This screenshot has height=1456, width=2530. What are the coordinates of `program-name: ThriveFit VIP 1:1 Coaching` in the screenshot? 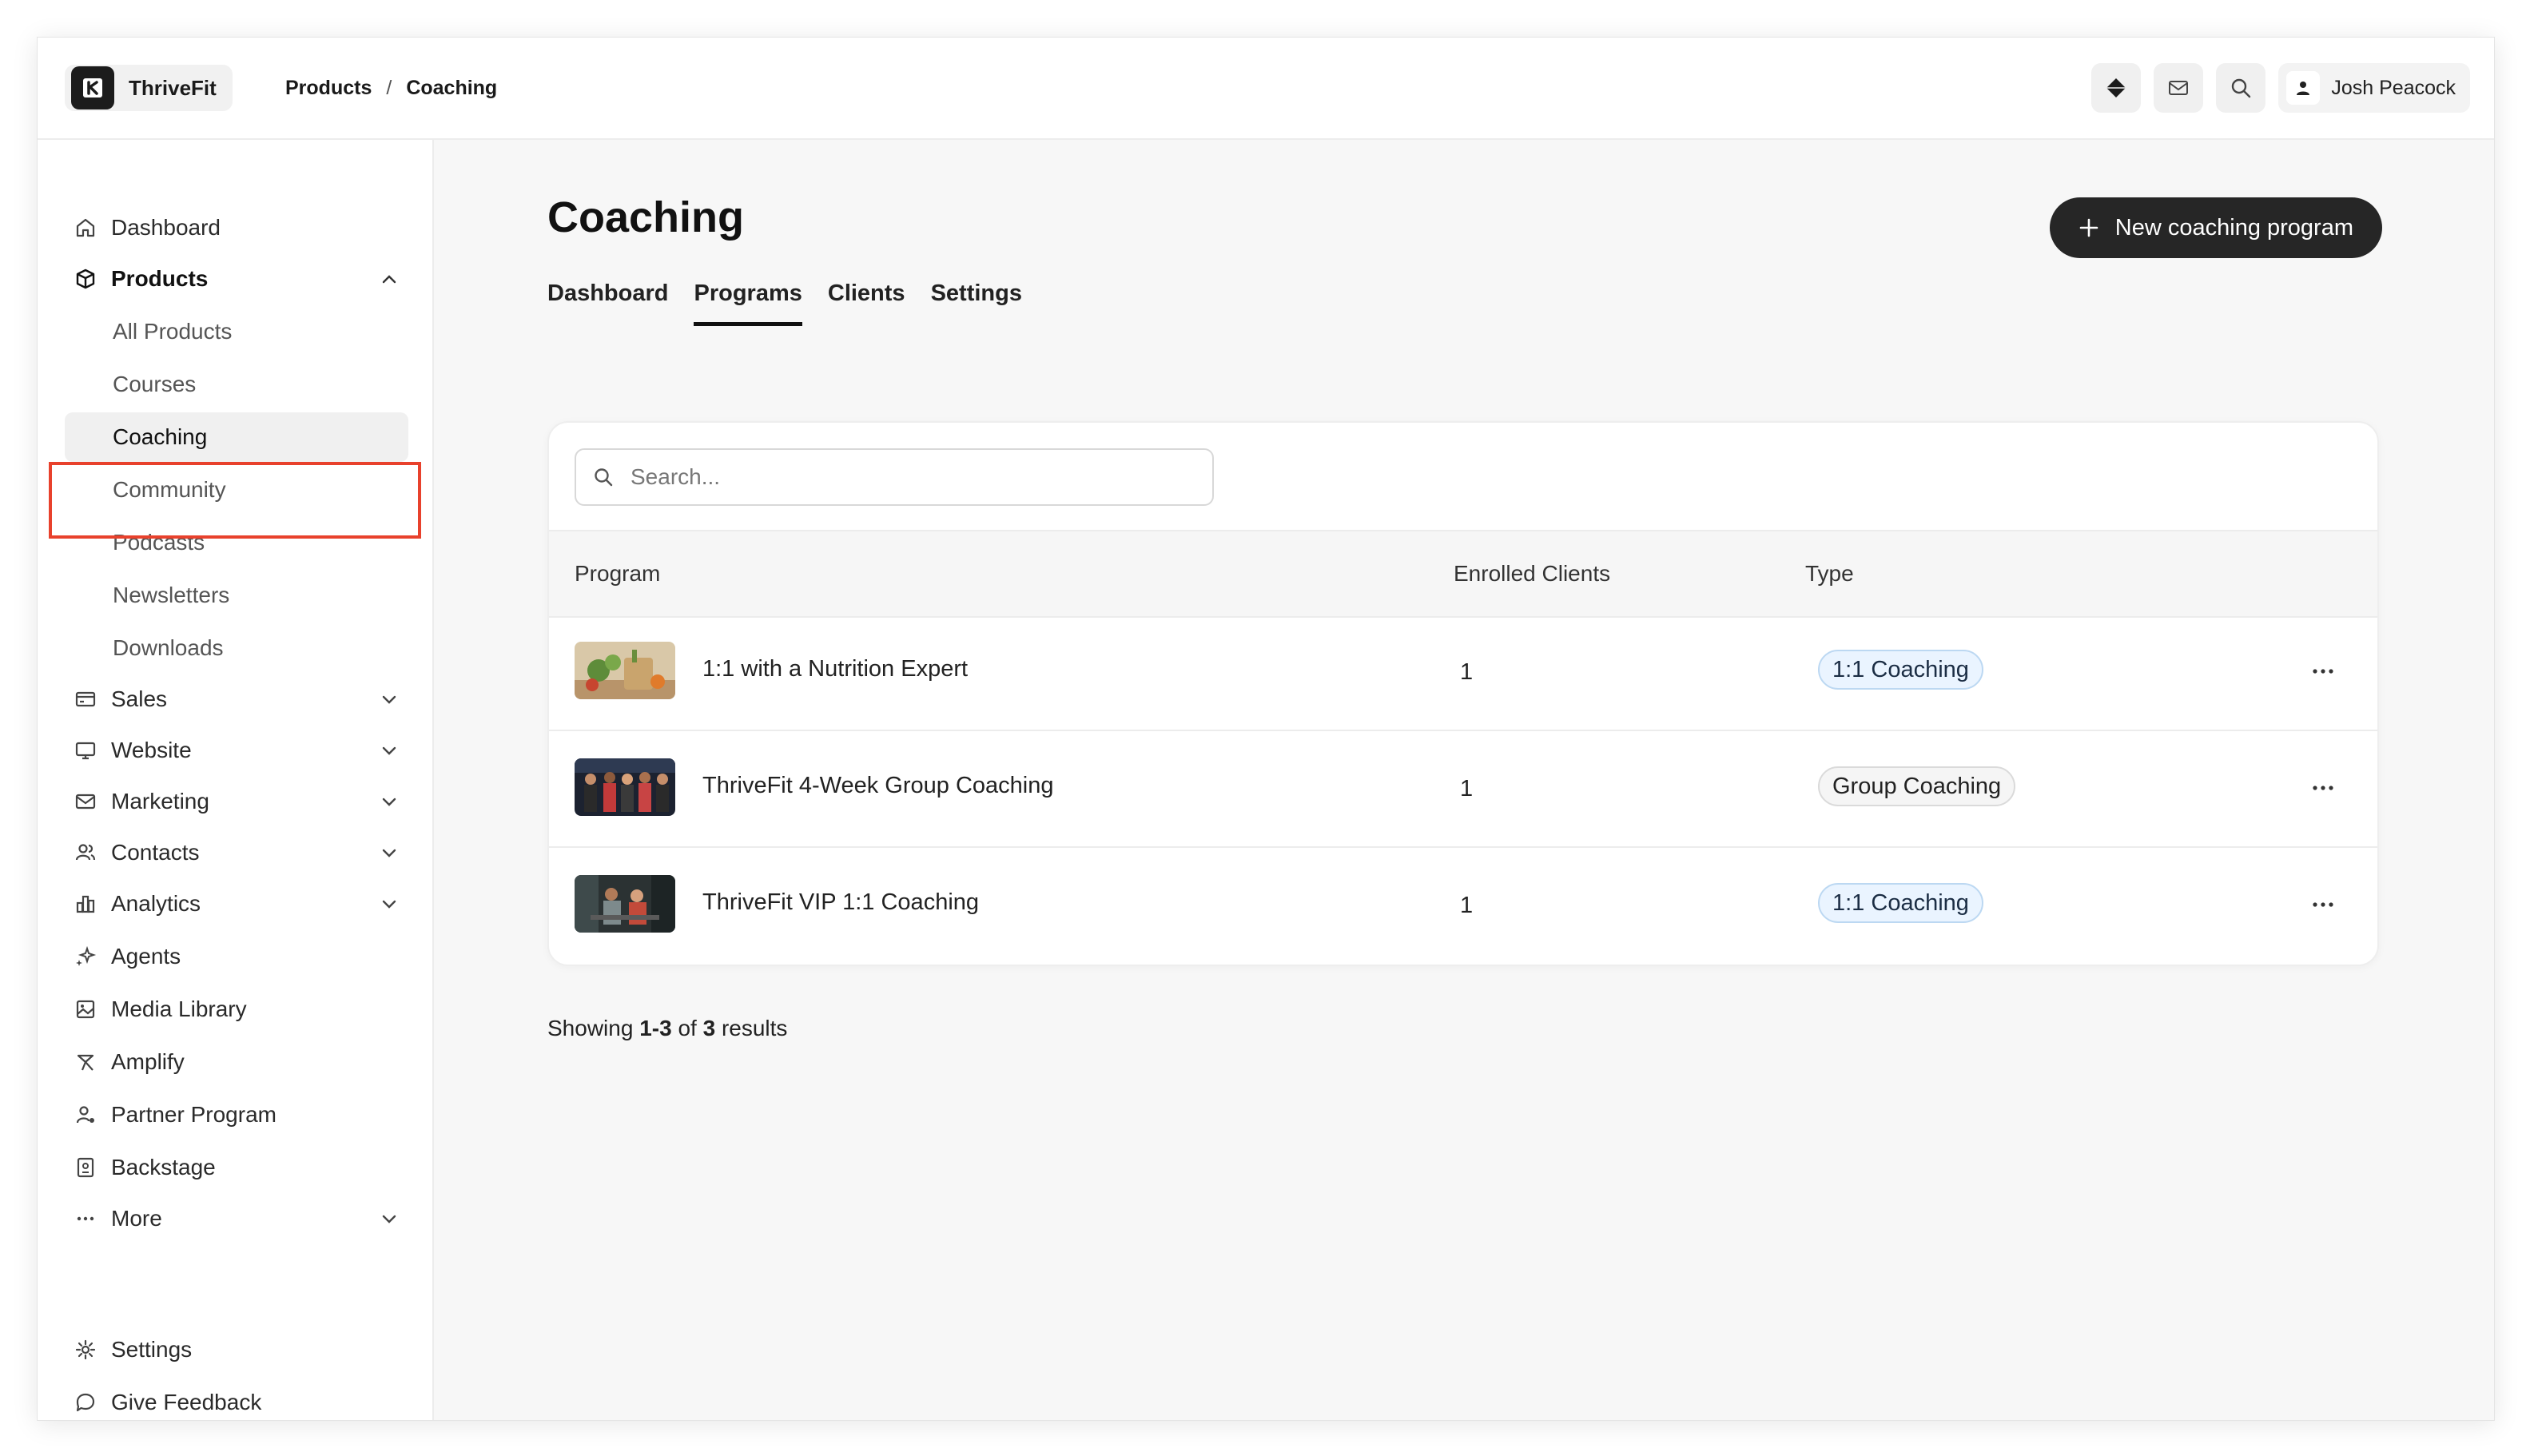 It's located at (840, 902).